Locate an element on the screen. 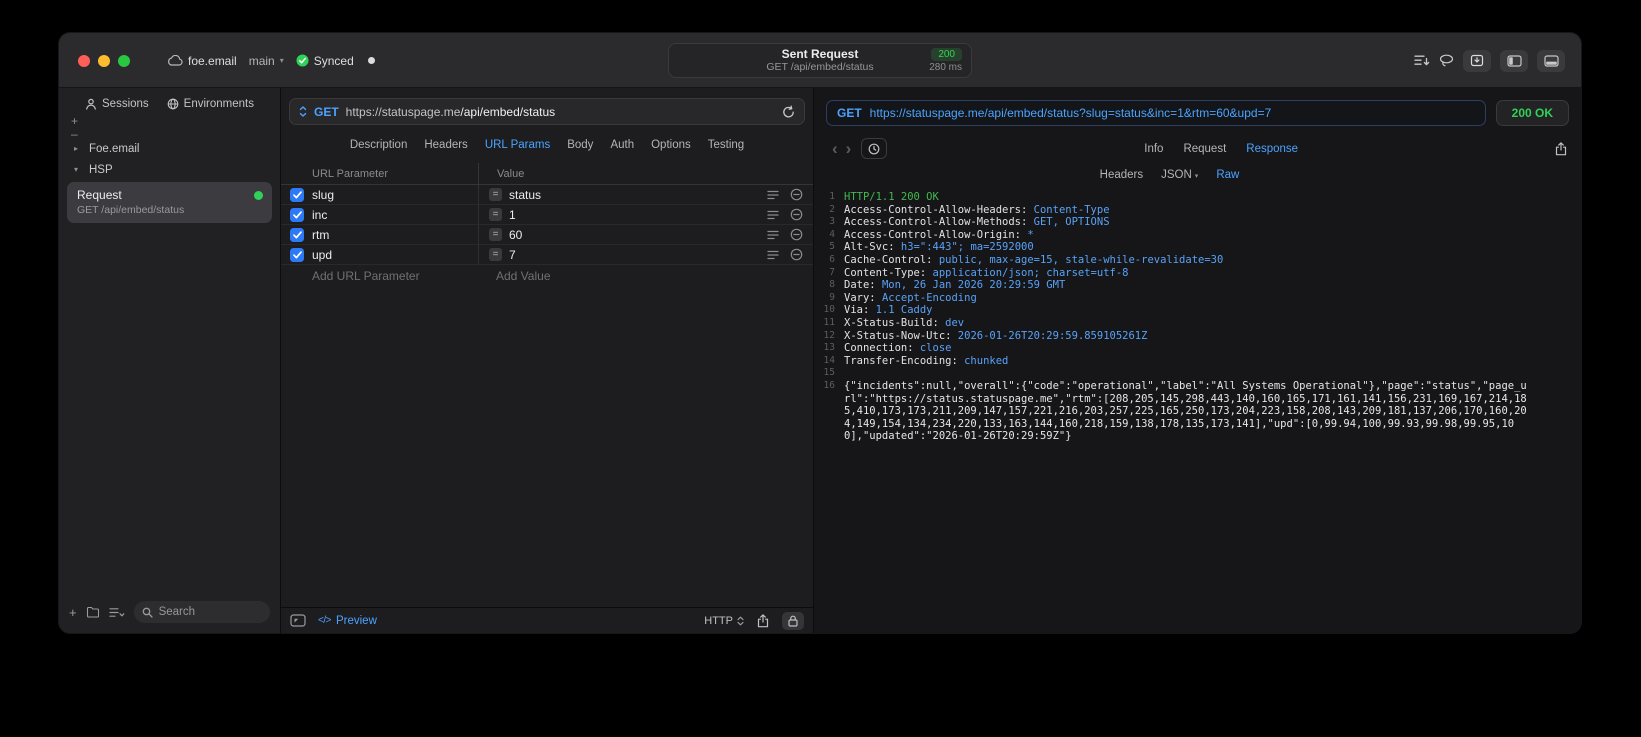  status-code-badge: 200 is located at coordinates (946, 54).